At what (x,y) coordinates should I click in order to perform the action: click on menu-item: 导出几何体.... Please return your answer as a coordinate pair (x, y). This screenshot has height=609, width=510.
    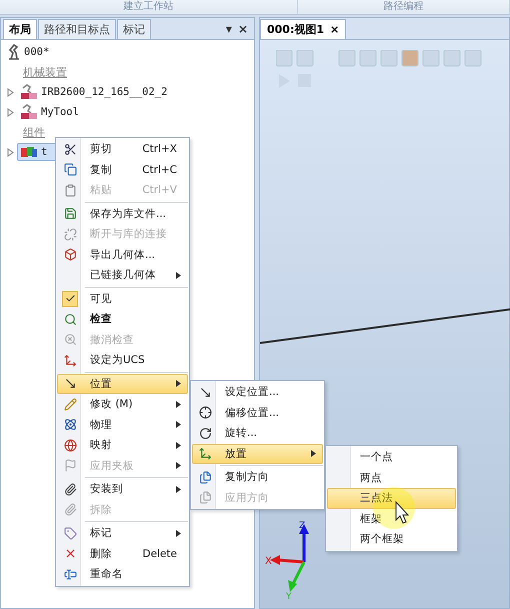
    Looking at the image, I should click on (122, 254).